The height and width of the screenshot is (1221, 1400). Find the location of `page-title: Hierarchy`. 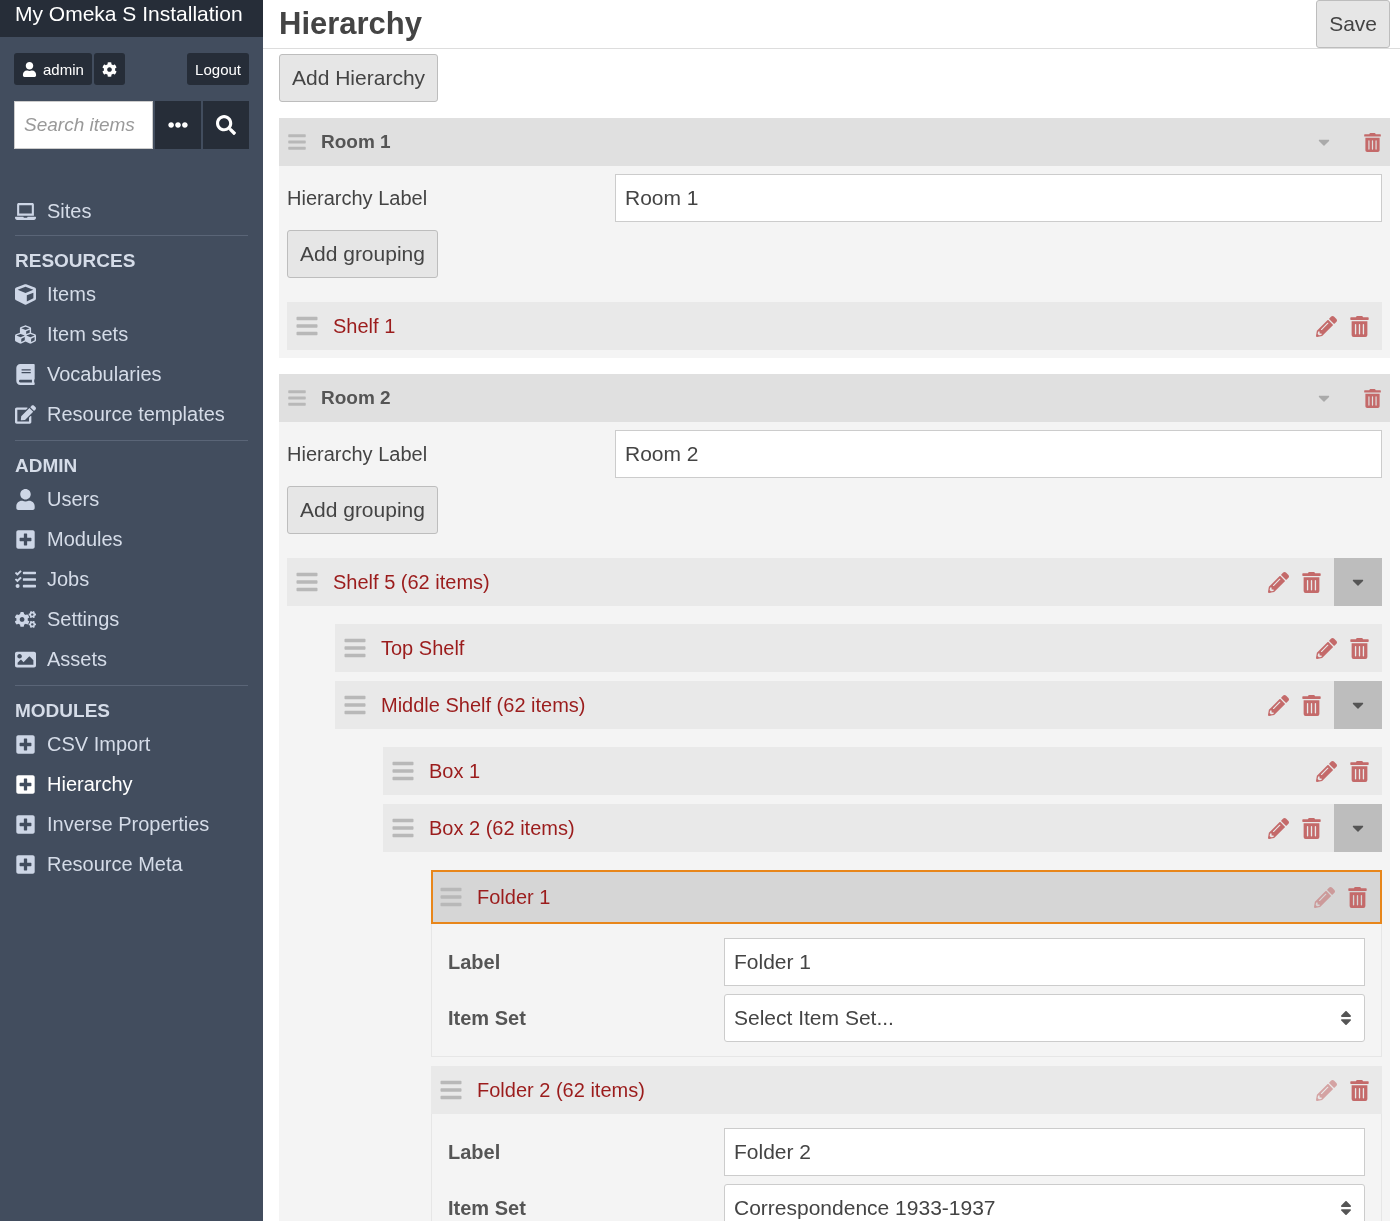

page-title: Hierarchy is located at coordinates (351, 24).